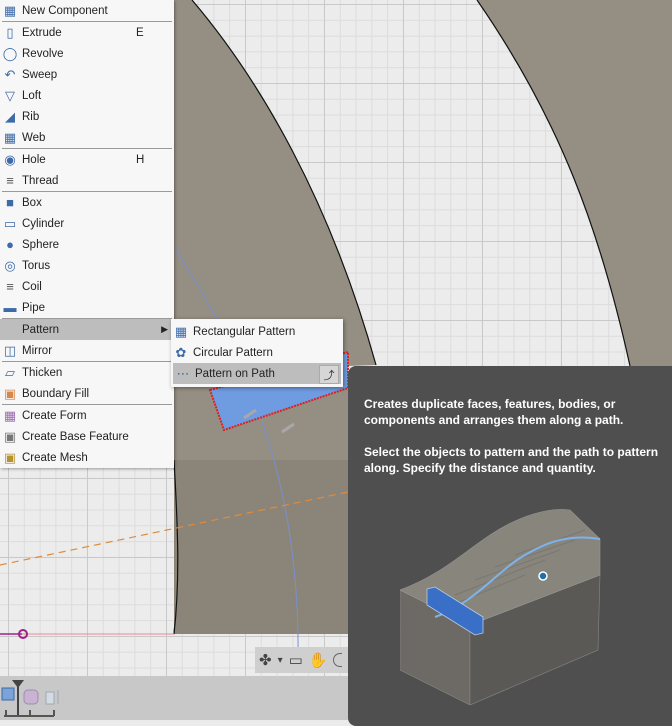 This screenshot has height=726, width=672. I want to click on mirror-icon: ◫, so click(10, 350).